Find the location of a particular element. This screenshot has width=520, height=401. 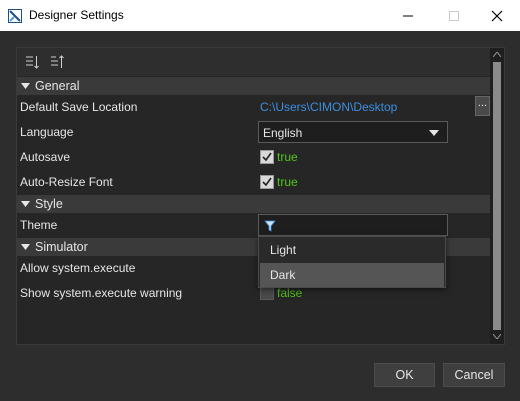

auto-resize-font-checkbox is located at coordinates (267, 182).